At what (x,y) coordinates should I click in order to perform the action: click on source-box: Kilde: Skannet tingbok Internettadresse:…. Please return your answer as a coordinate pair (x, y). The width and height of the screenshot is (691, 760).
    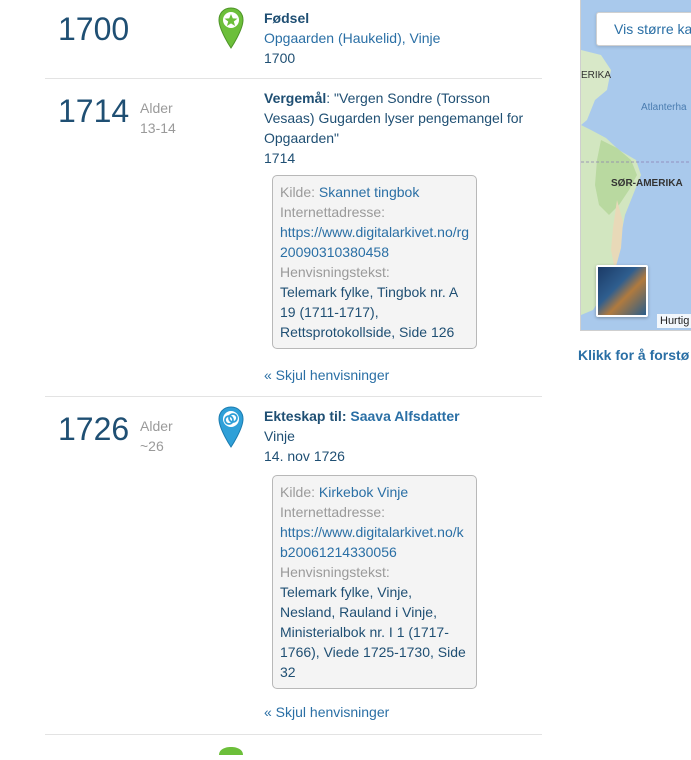
    Looking at the image, I should click on (374, 262).